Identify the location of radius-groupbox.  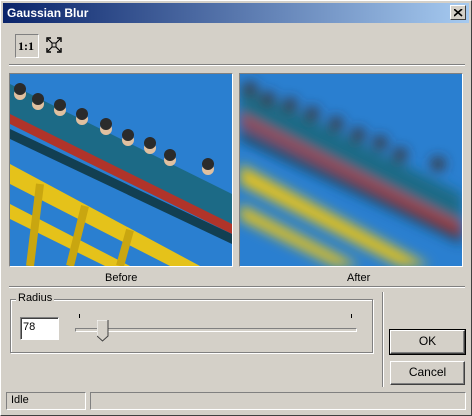
(191, 326).